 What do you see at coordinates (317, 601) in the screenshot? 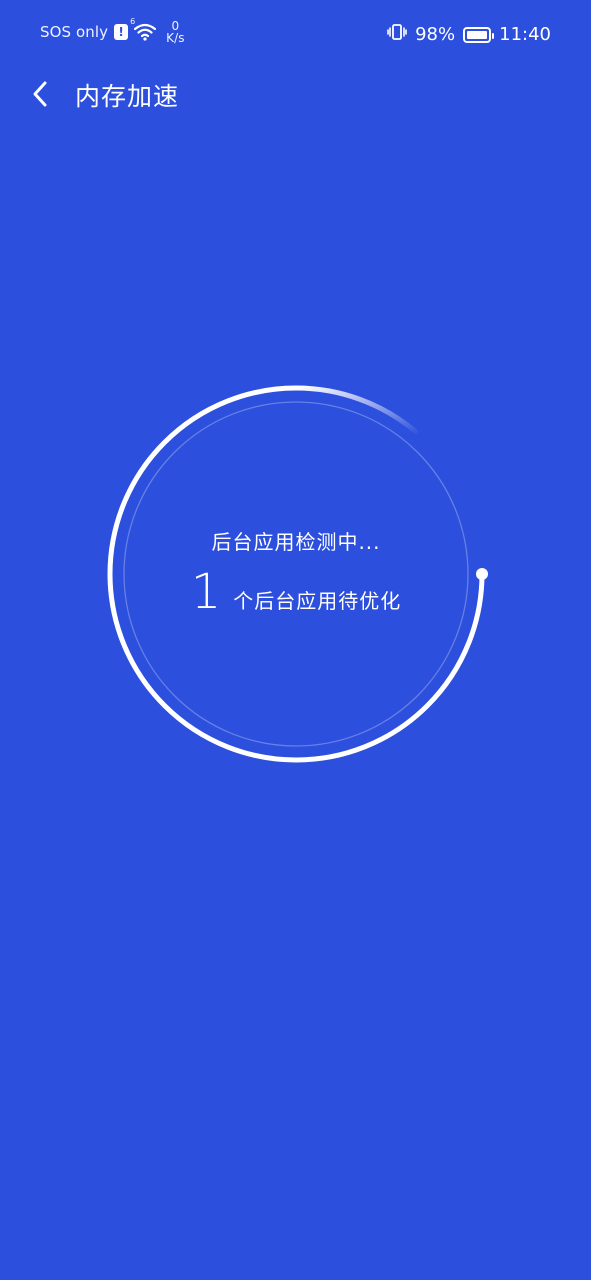
I see `background-app-count-label: 个后台应用待优化` at bounding box center [317, 601].